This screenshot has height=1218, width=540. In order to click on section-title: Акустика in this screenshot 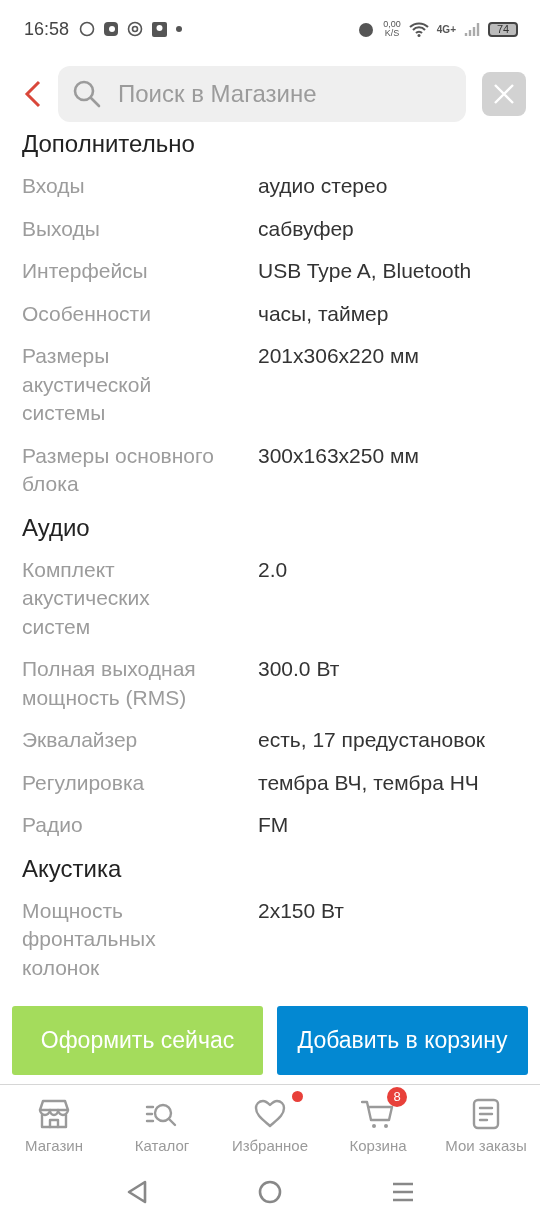, I will do `click(72, 868)`.